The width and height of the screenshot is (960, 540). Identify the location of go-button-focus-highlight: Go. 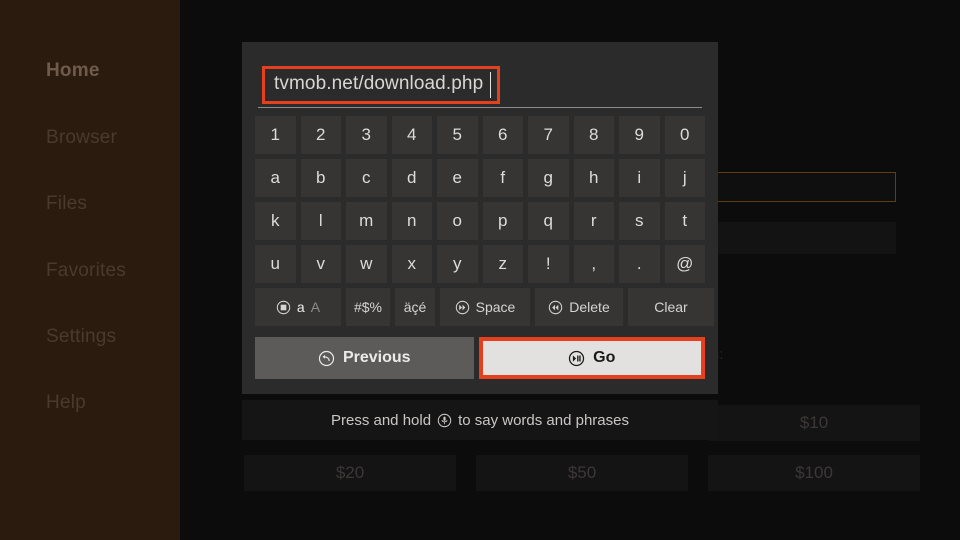
(591, 358).